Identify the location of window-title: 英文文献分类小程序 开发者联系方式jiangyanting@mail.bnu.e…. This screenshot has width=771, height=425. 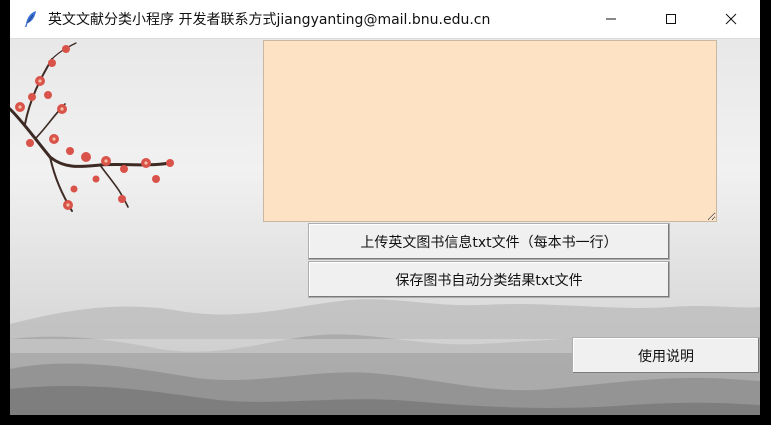
(269, 20).